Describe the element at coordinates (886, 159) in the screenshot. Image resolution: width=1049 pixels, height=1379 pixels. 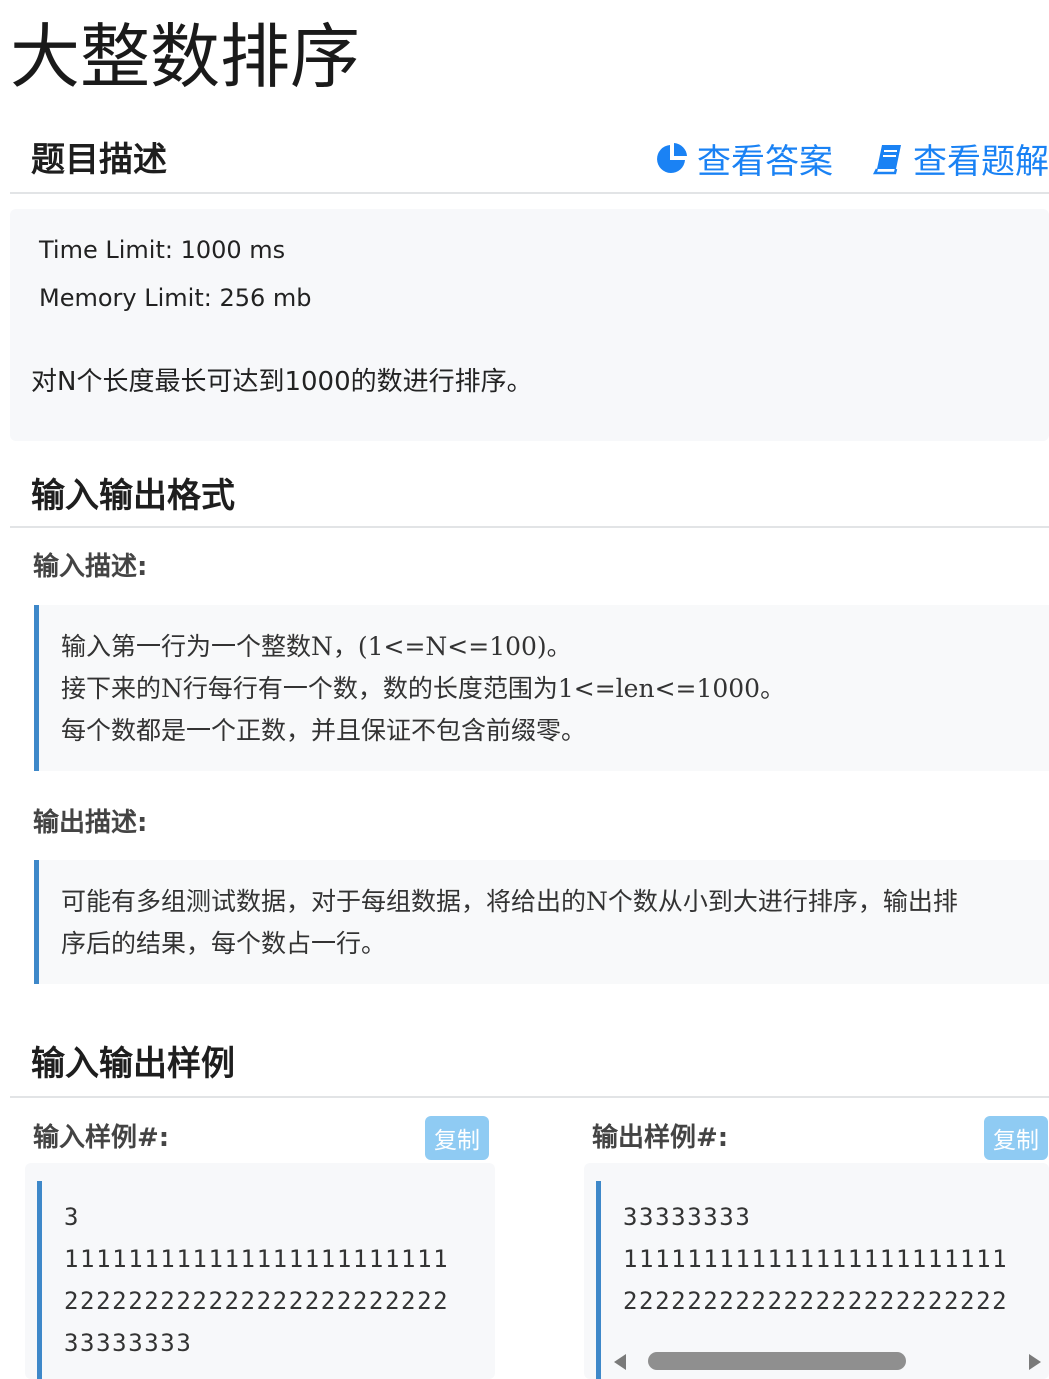
I see `book-icon` at that location.